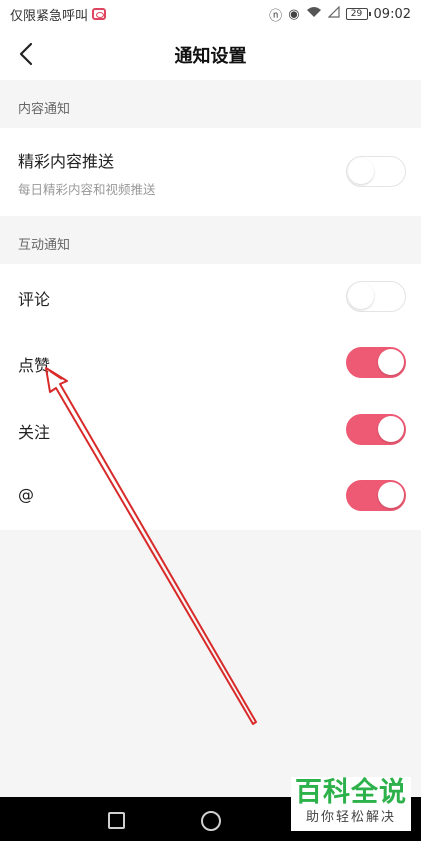 This screenshot has height=841, width=421. I want to click on home-icon, so click(211, 821).